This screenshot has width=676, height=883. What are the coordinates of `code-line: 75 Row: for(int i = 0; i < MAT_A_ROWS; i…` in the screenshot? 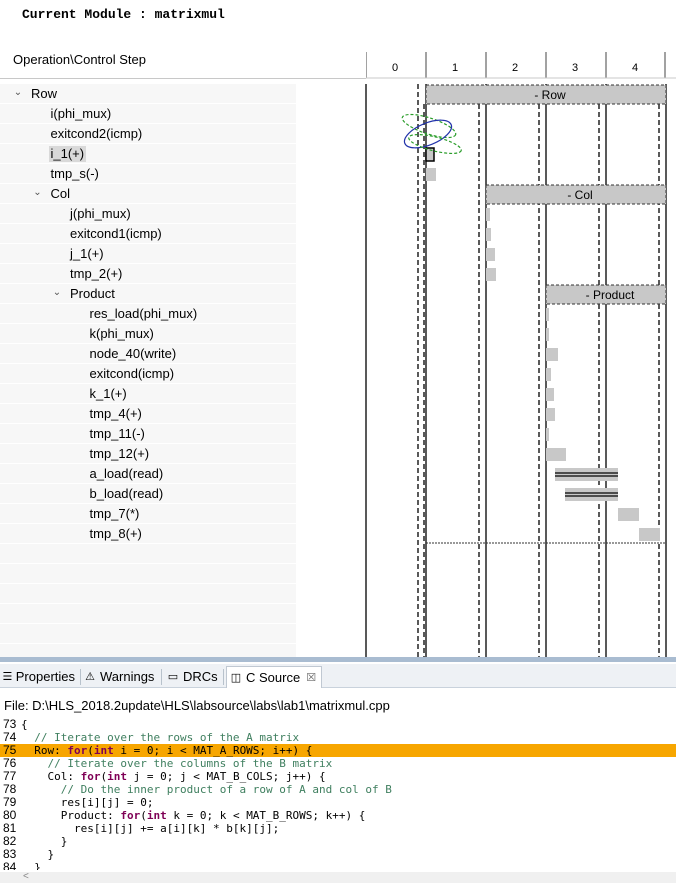 It's located at (338, 750).